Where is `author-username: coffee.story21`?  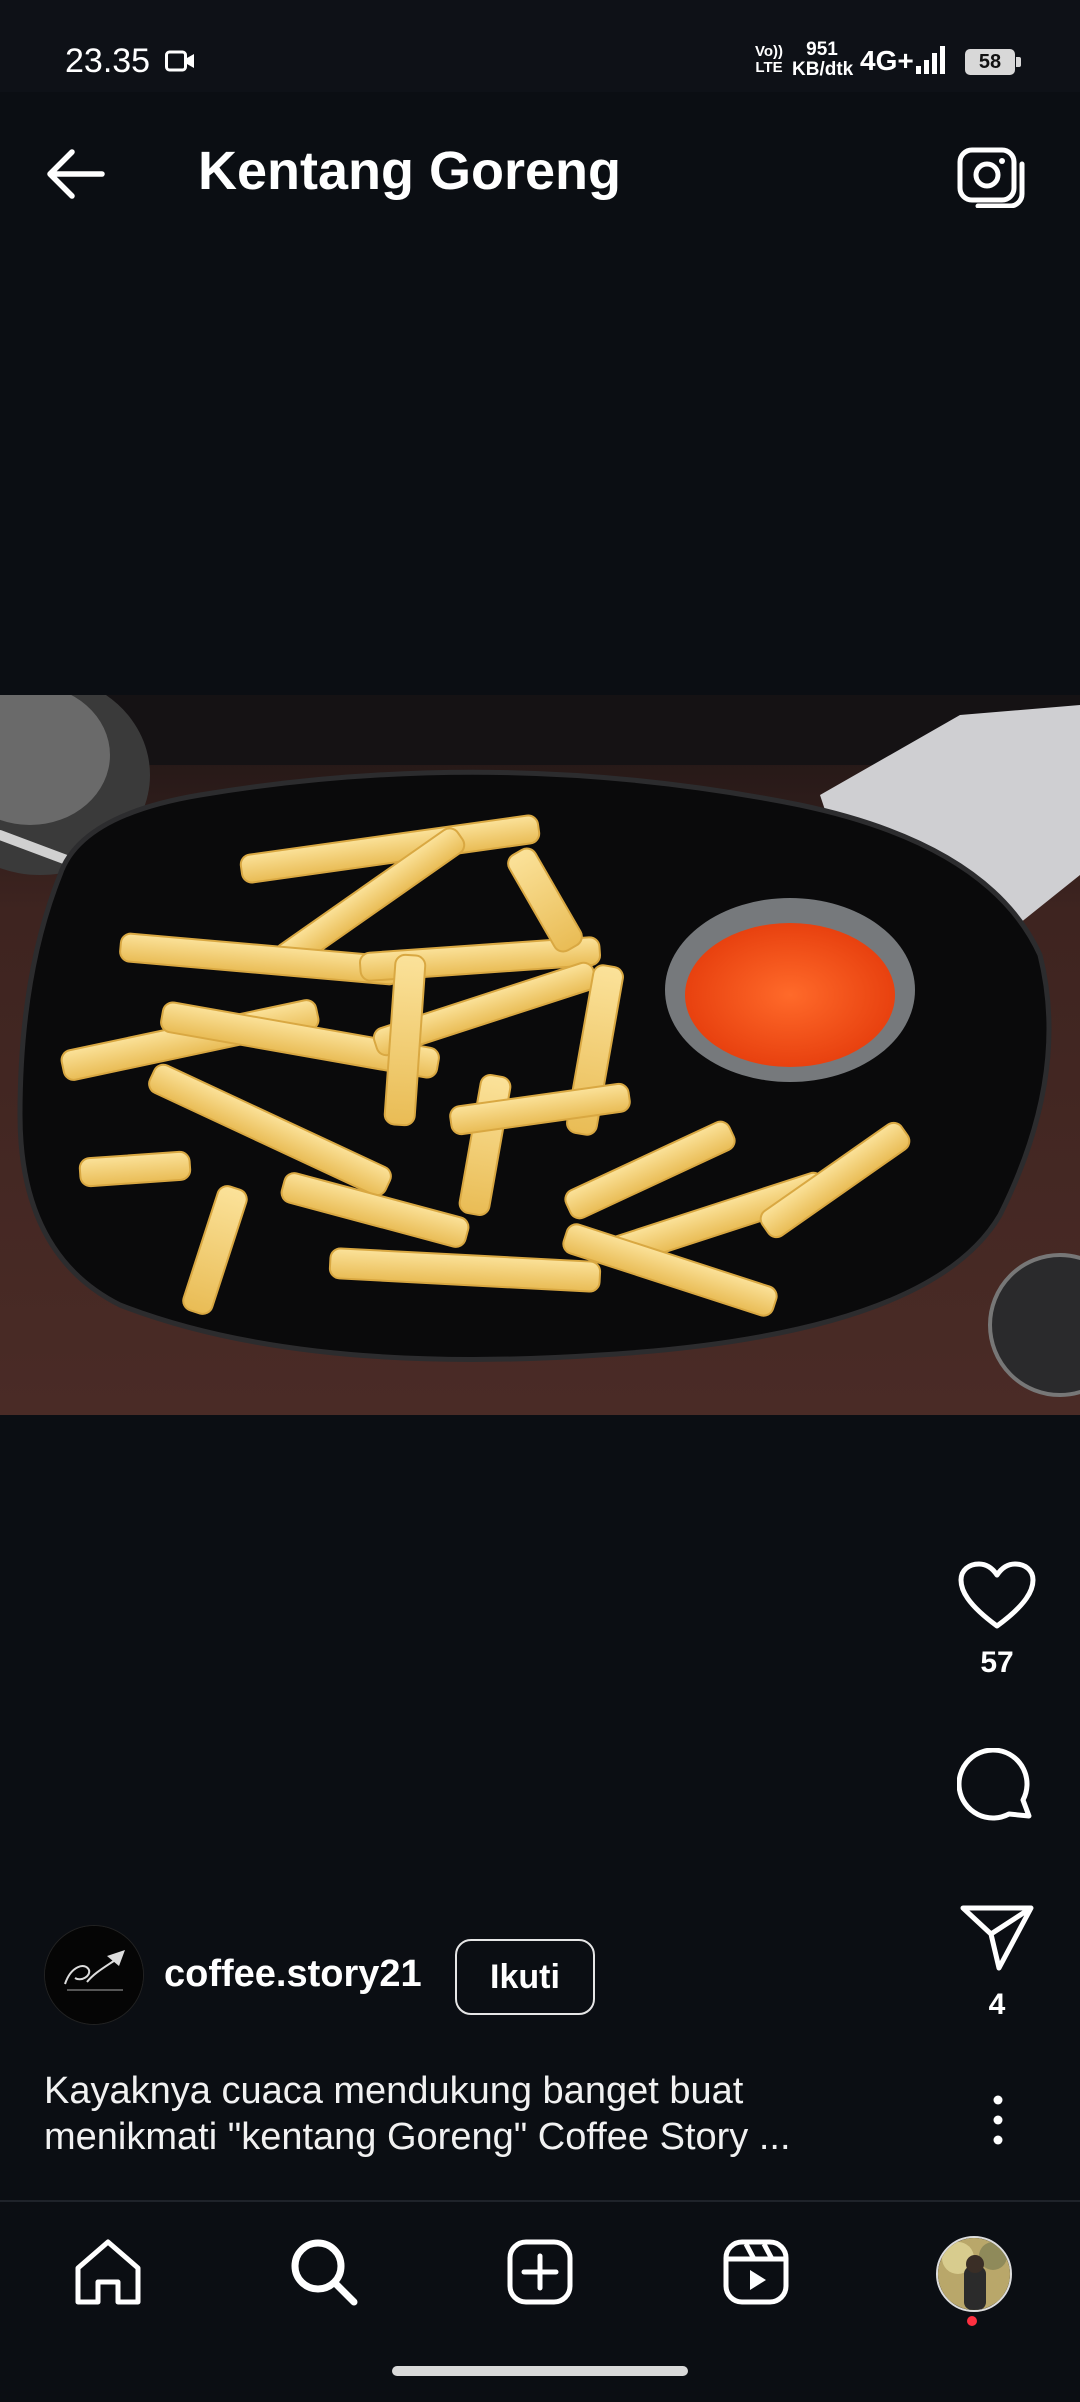 author-username: coffee.story21 is located at coordinates (293, 1974).